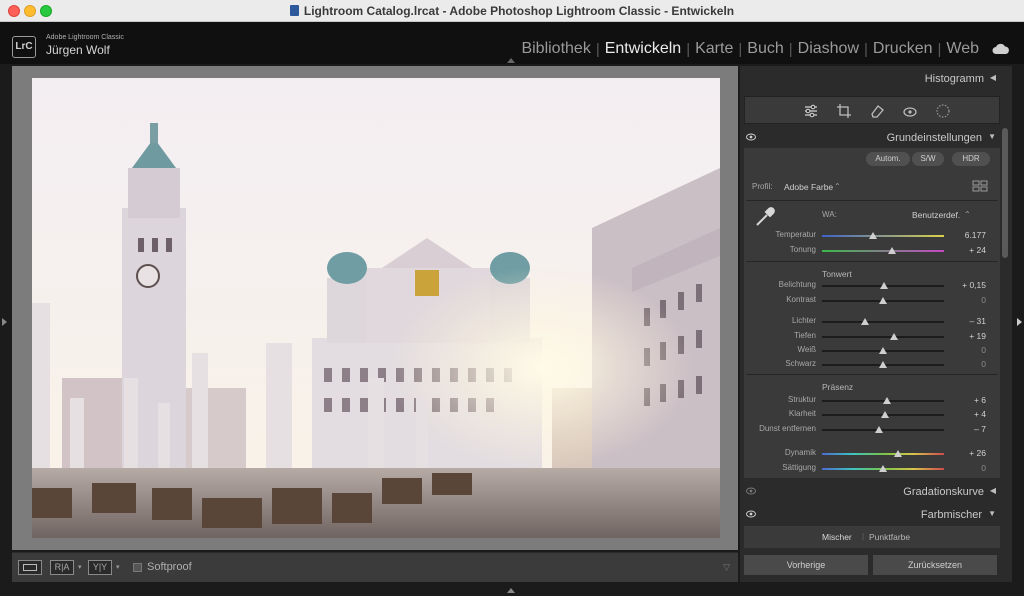 Image resolution: width=1024 pixels, height=596 pixels. I want to click on top-panel-toggle-icon, so click(511, 60).